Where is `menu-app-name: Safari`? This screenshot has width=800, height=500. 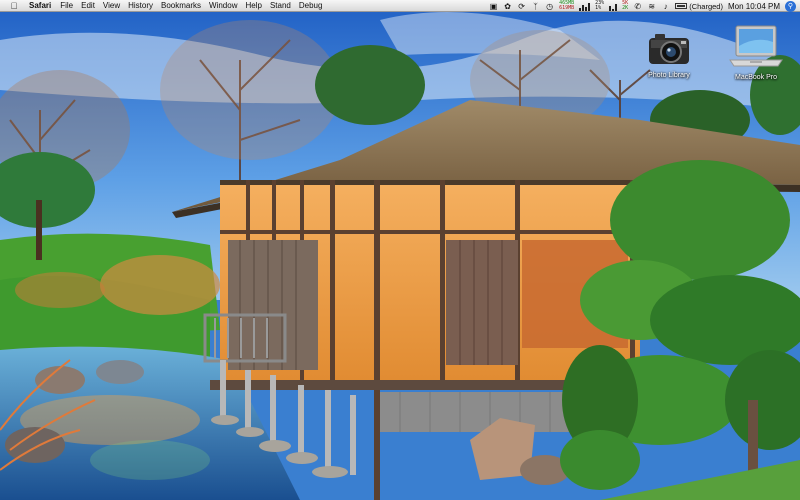
menu-app-name: Safari is located at coordinates (44, 5).